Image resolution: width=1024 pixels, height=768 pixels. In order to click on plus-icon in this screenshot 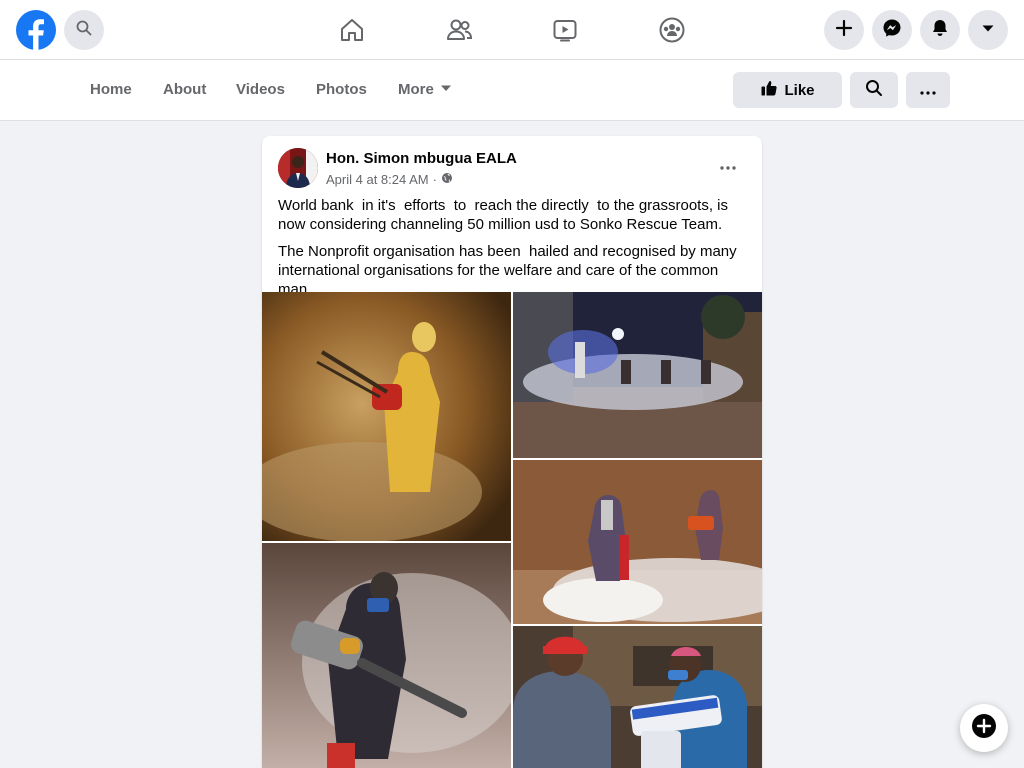, I will do `click(844, 30)`.